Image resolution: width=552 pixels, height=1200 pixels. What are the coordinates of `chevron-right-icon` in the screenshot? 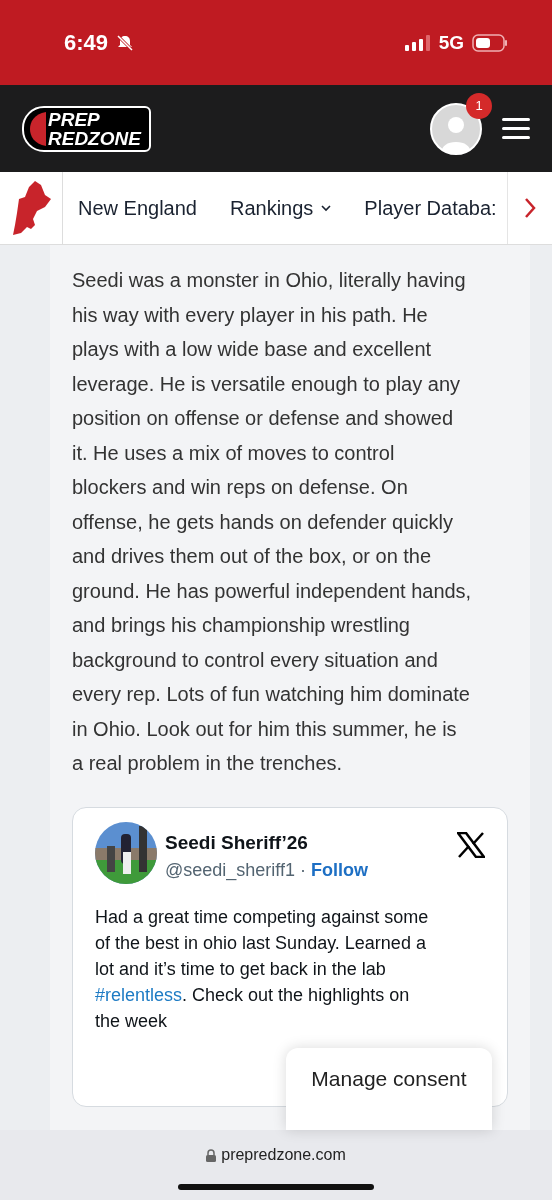 It's located at (530, 208).